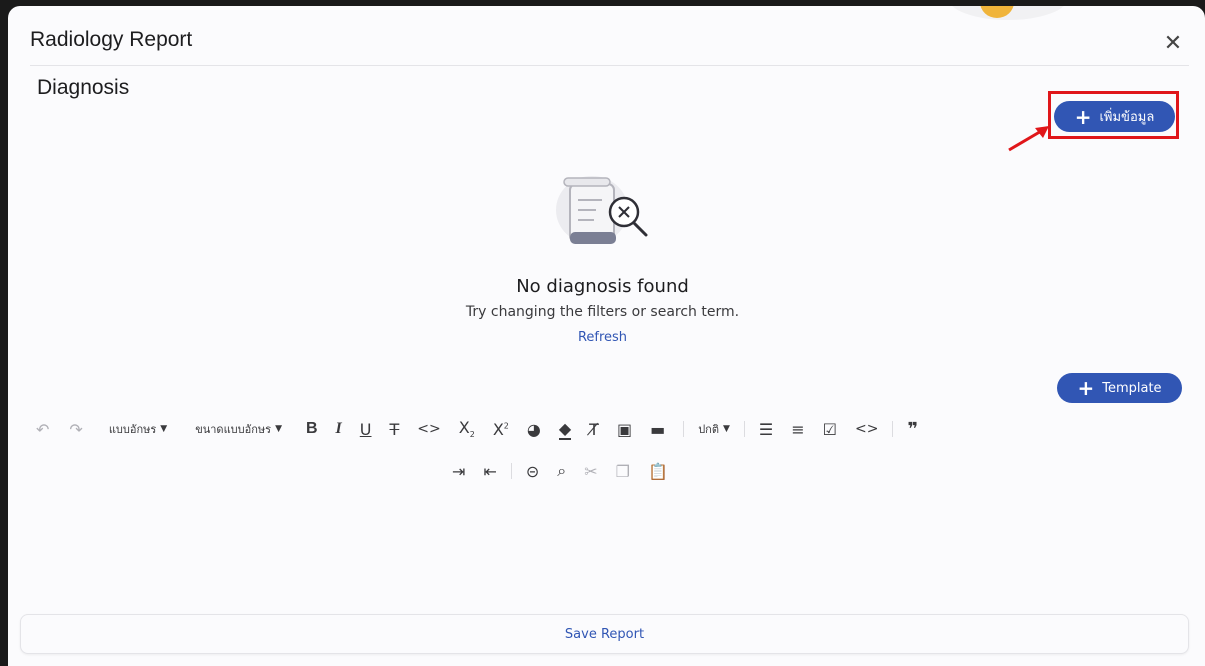 The width and height of the screenshot is (1205, 666). I want to click on underline-button: U, so click(366, 429).